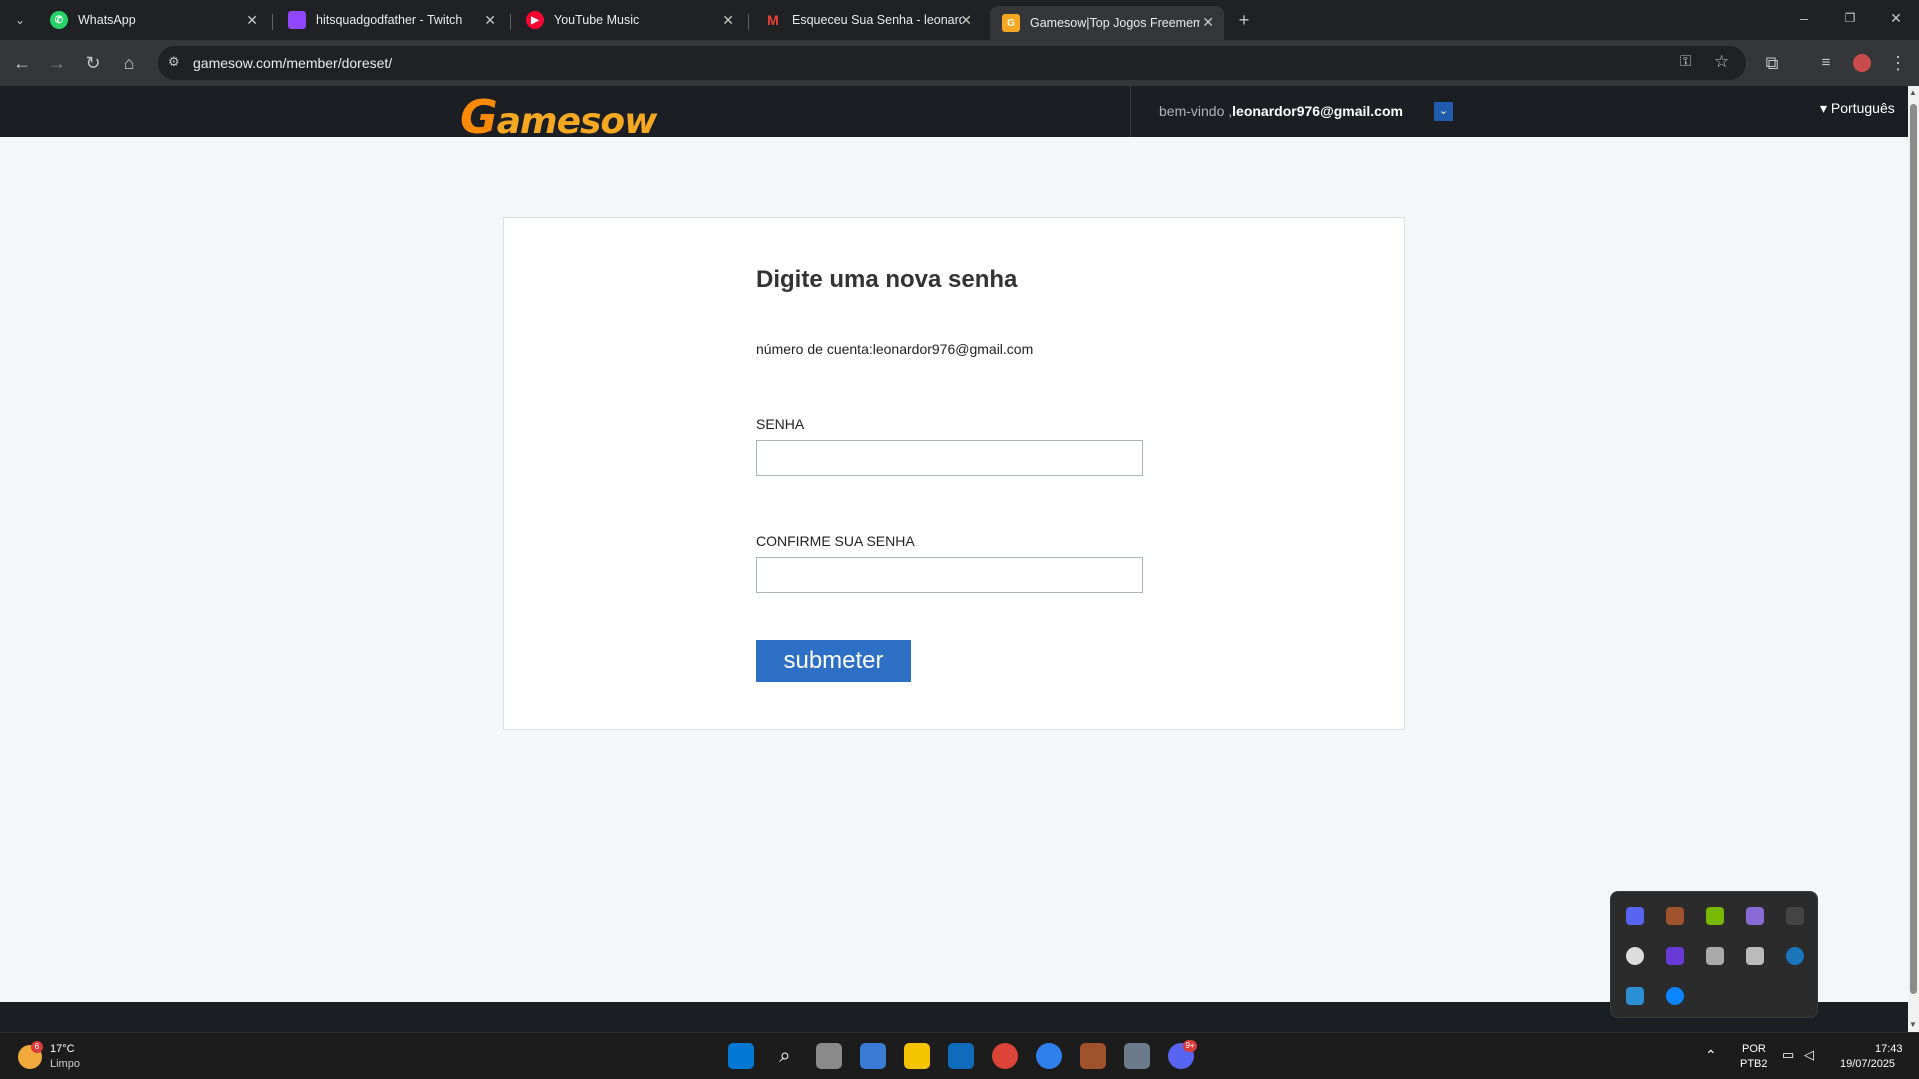  What do you see at coordinates (37, 1047) in the screenshot?
I see `weather-badge: 6` at bounding box center [37, 1047].